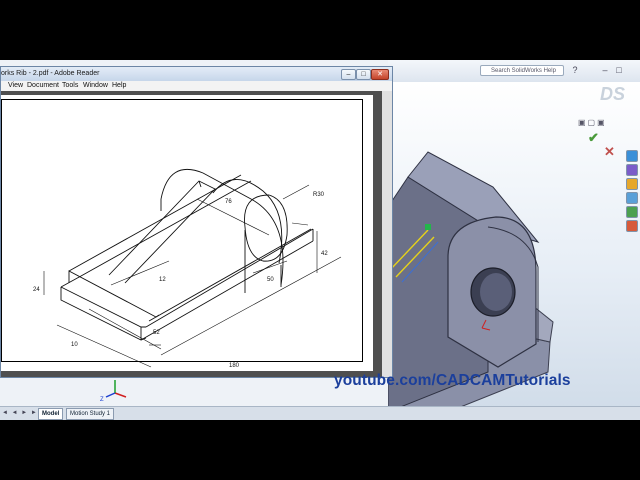  Describe the element at coordinates (632, 156) in the screenshot. I see `resources-tab-icon` at that location.